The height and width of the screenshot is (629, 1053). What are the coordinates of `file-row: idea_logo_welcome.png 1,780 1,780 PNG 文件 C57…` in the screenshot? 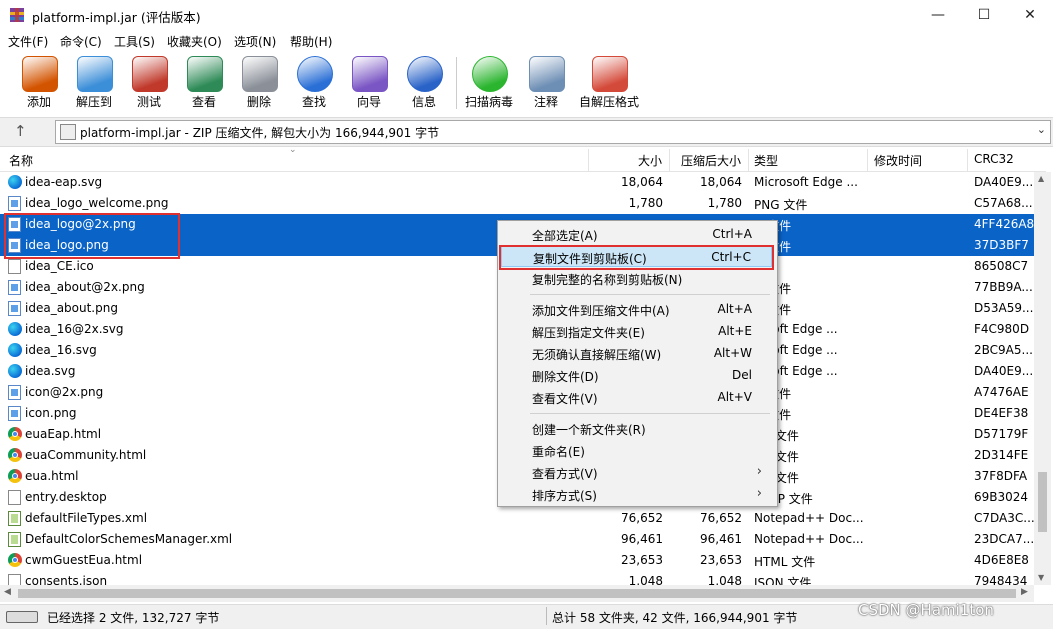 It's located at (523, 203).